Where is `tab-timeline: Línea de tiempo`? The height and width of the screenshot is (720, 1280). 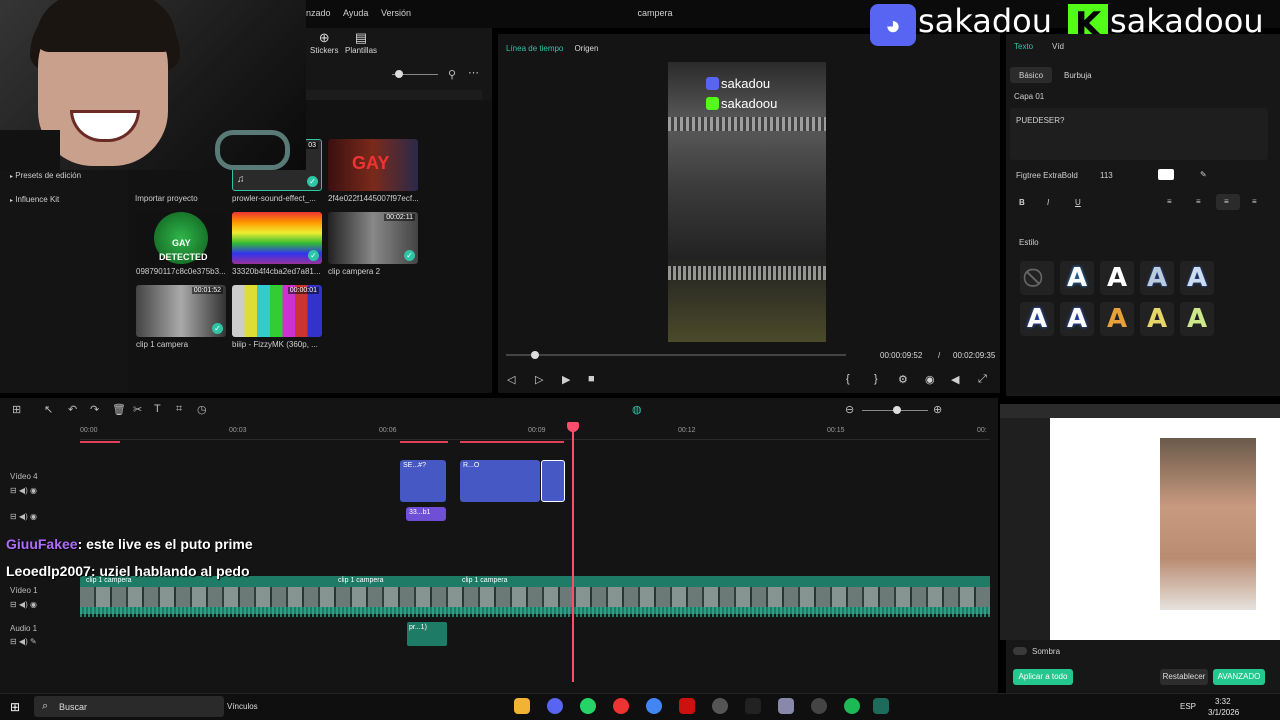 tab-timeline: Línea de tiempo is located at coordinates (534, 48).